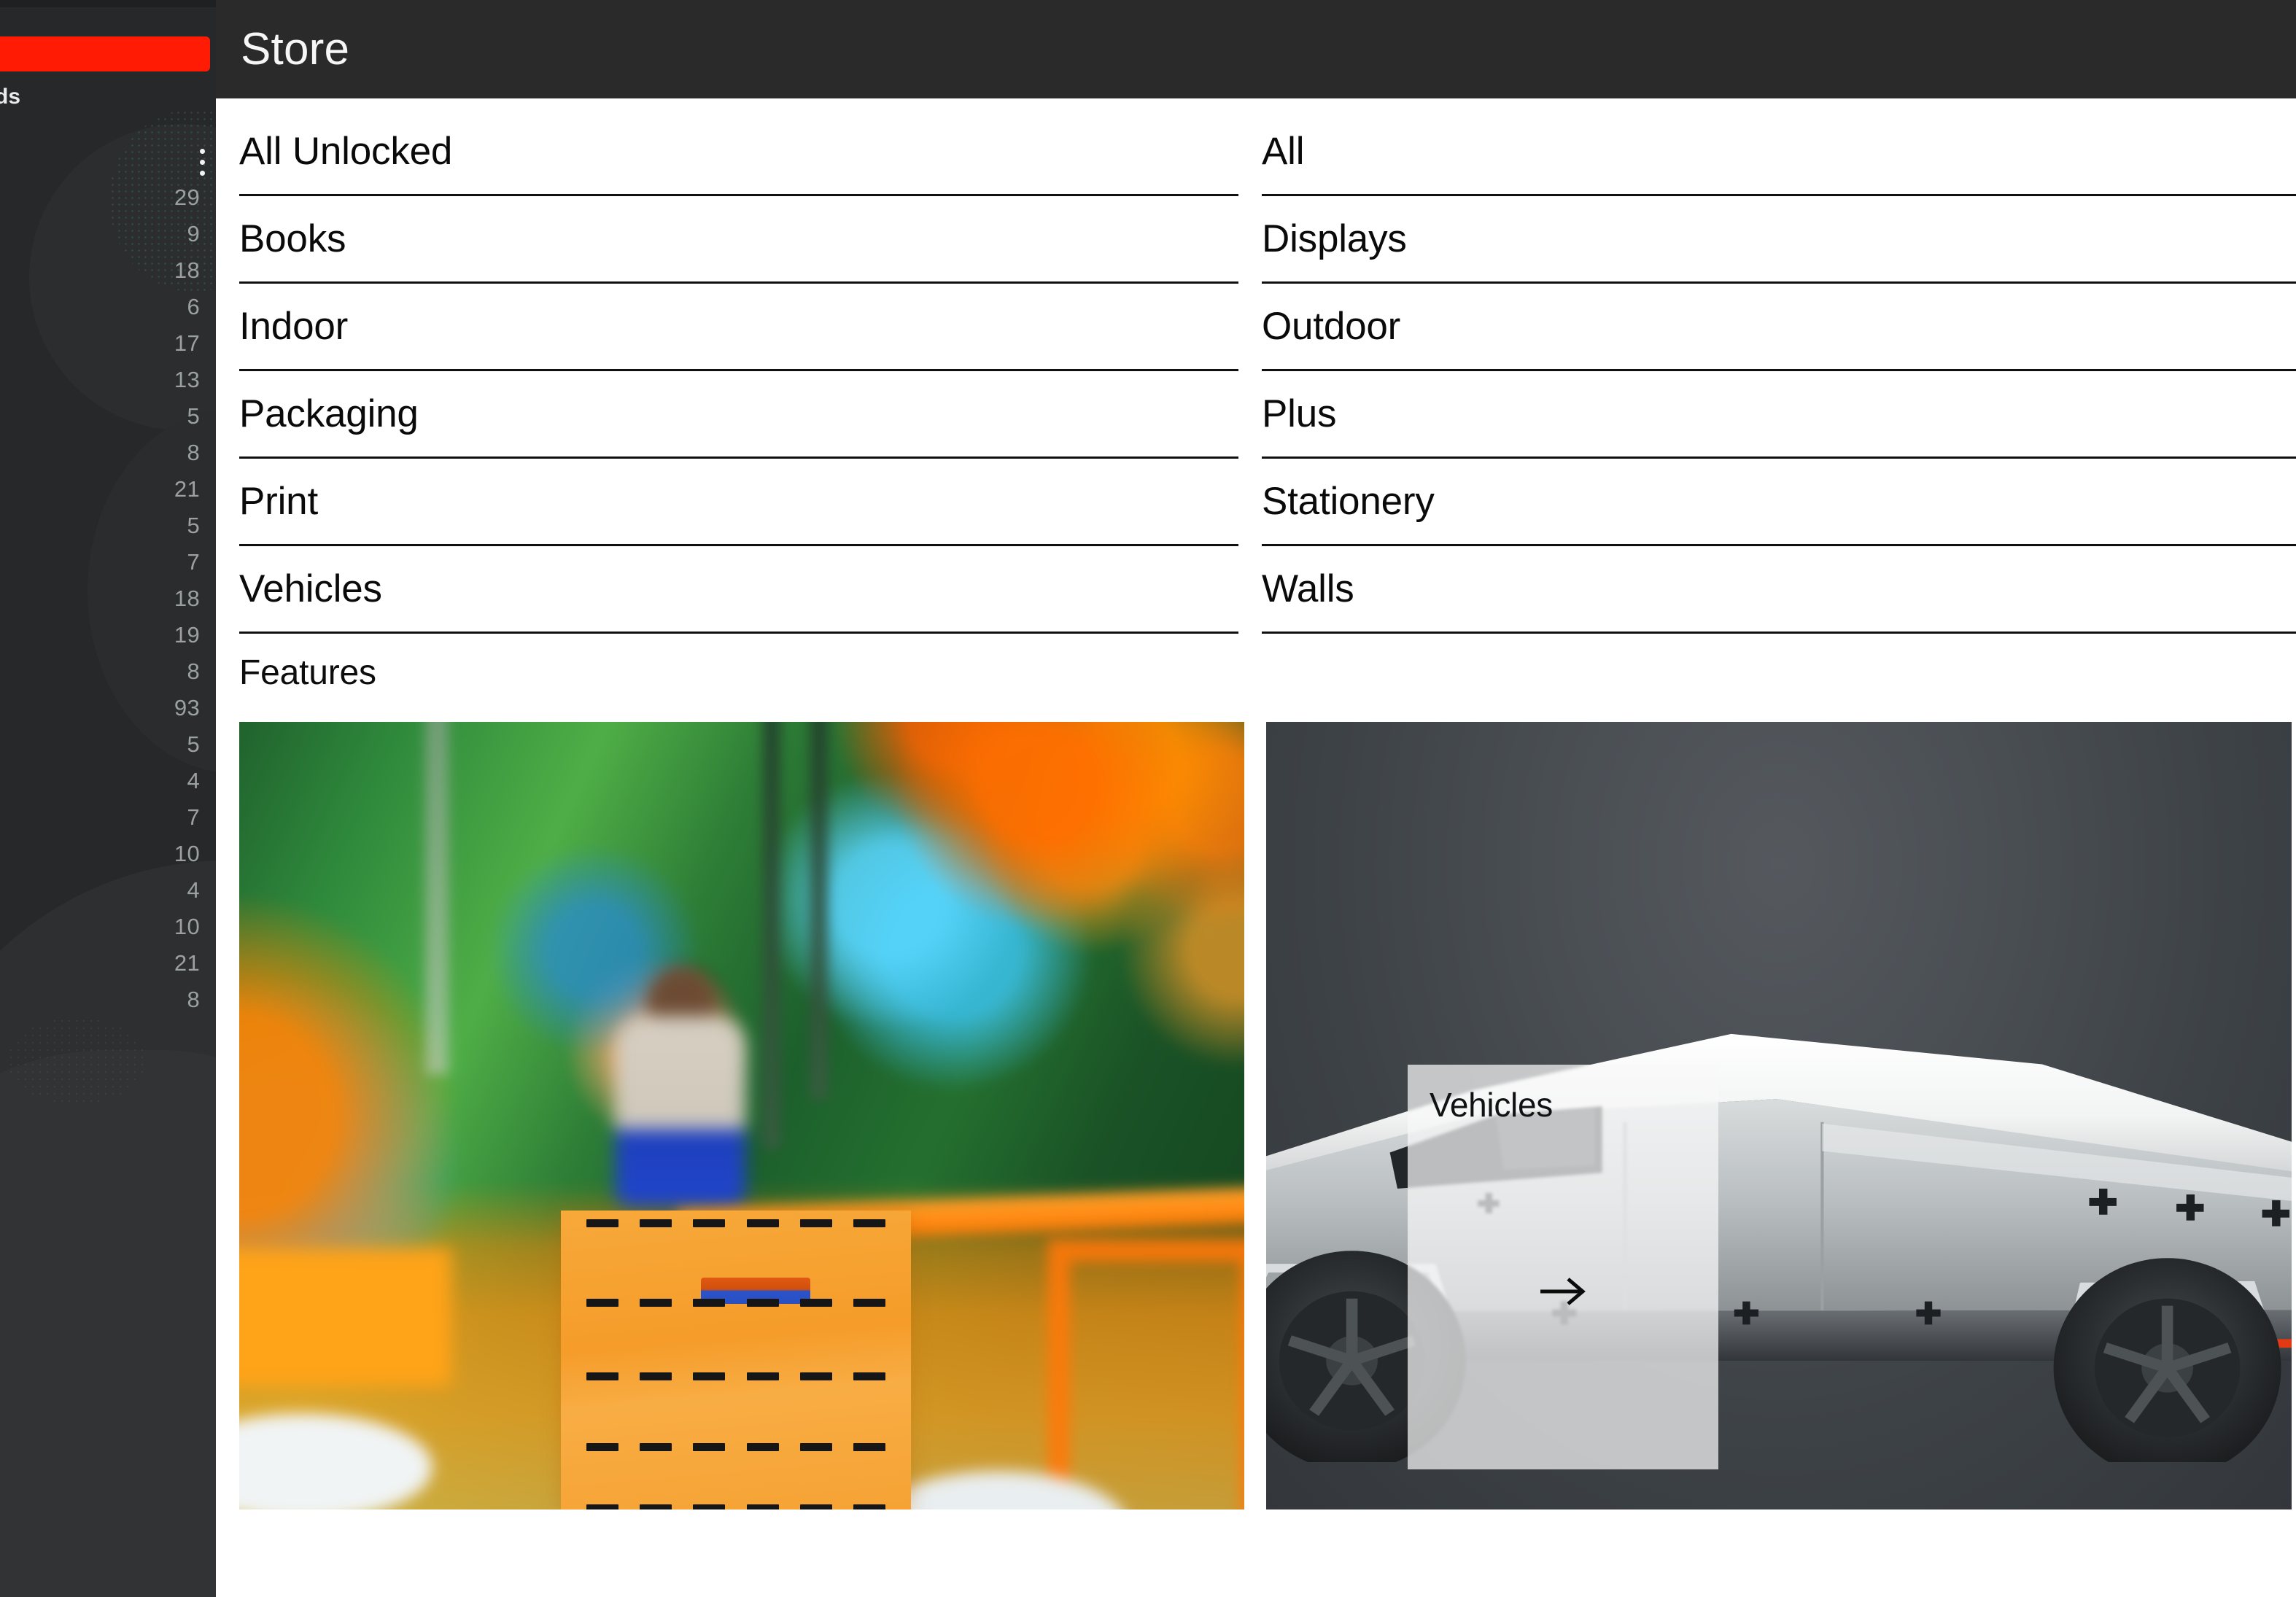 Image resolution: width=2296 pixels, height=1597 pixels. What do you see at coordinates (1348, 501) in the screenshot?
I see `category-item-label: Stationery` at bounding box center [1348, 501].